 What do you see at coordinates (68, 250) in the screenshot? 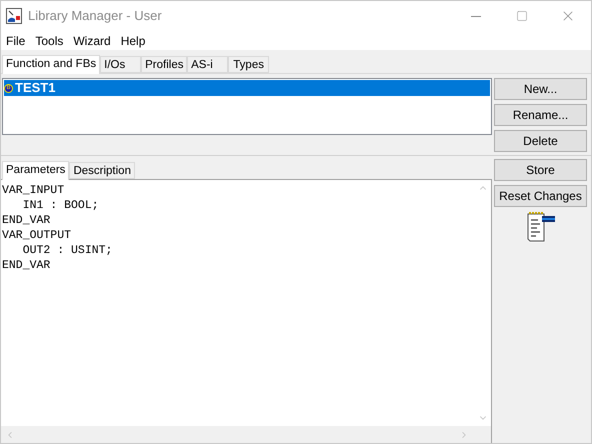
I see `code-line: OUT2 : USINT;` at bounding box center [68, 250].